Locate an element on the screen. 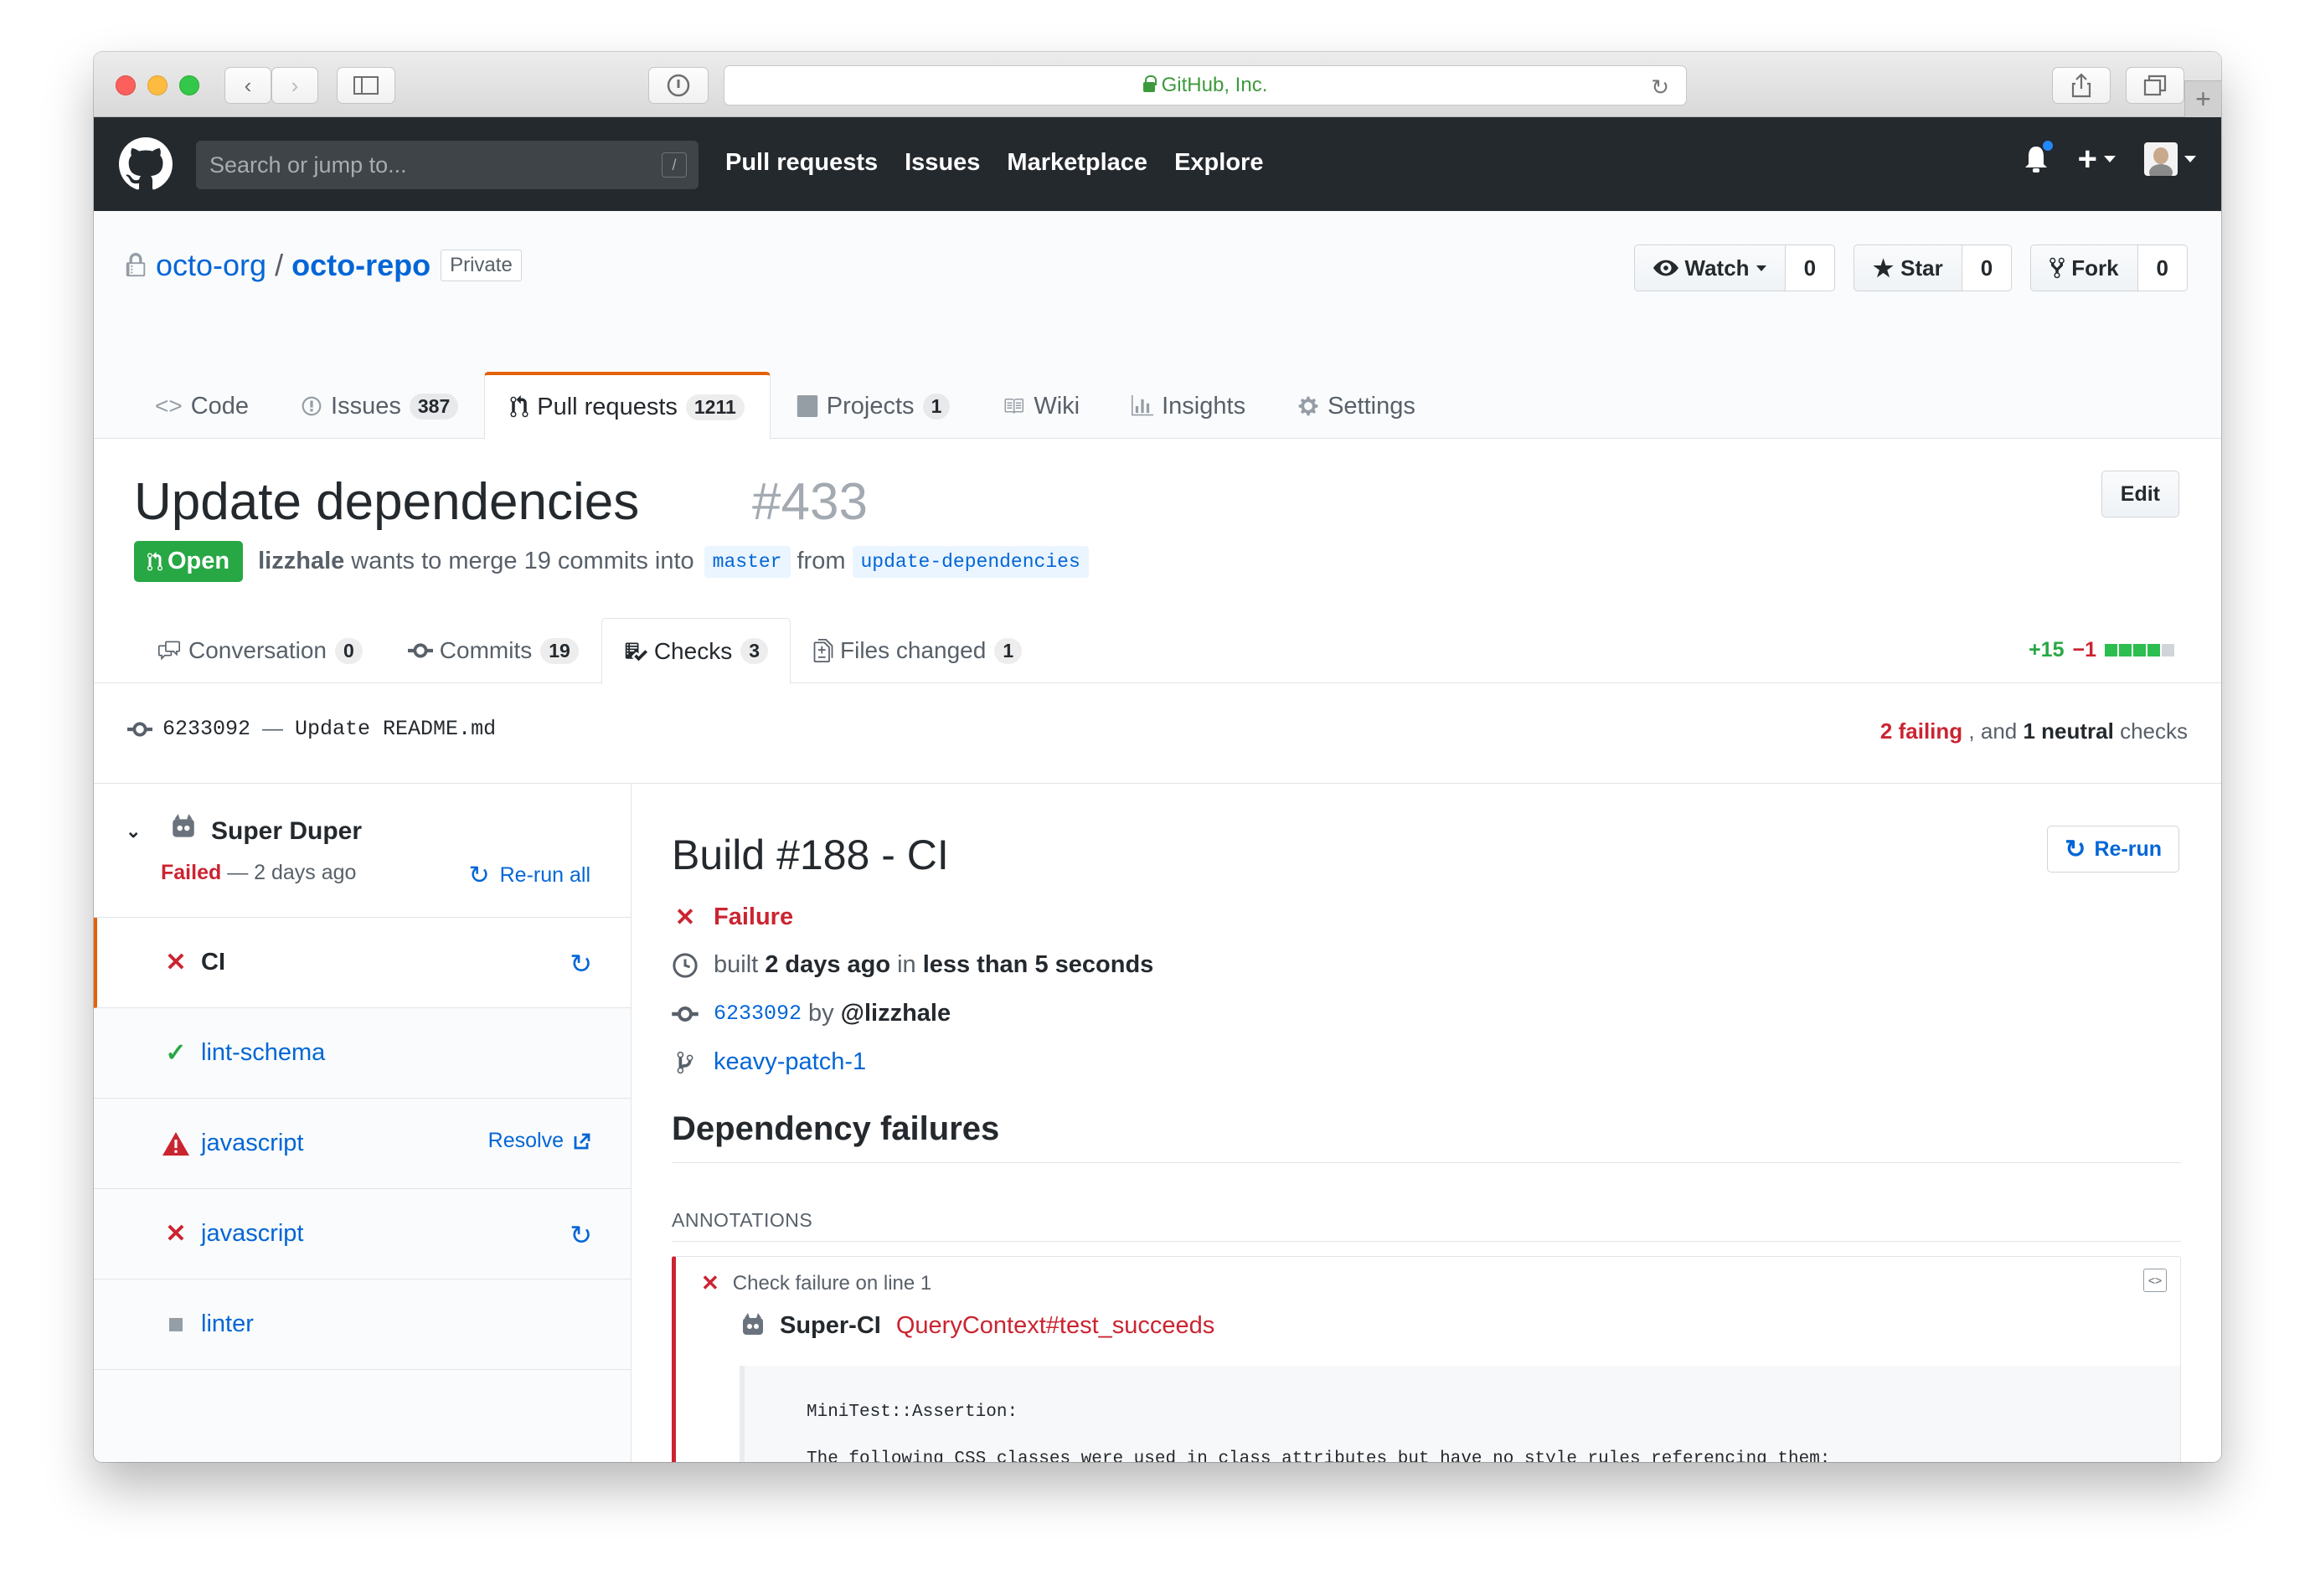  tab-checks-label: Checks is located at coordinates (693, 650).